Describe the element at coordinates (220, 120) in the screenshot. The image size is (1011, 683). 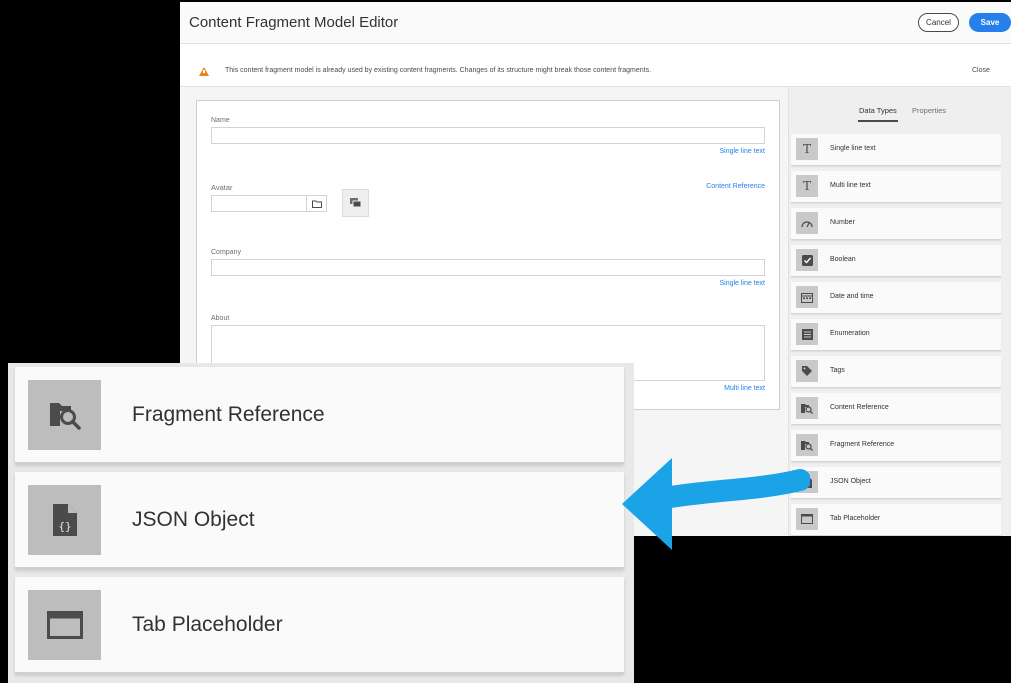
I see `name-label: Name` at that location.